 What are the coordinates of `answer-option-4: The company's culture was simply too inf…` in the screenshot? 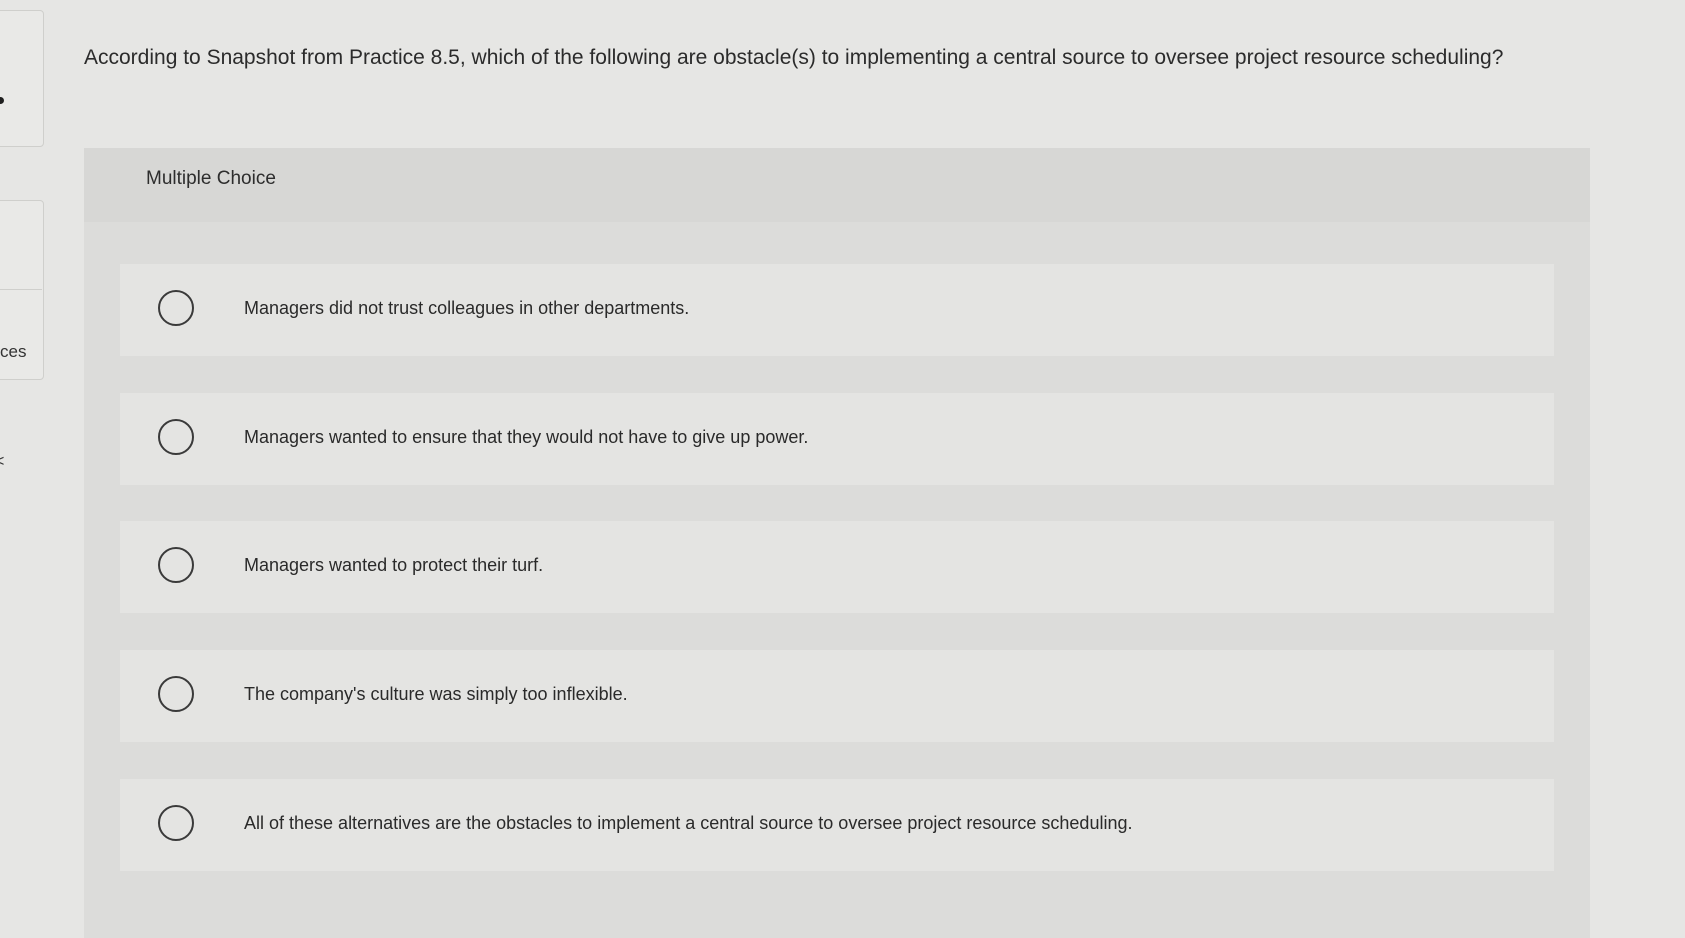 It's located at (837, 696).